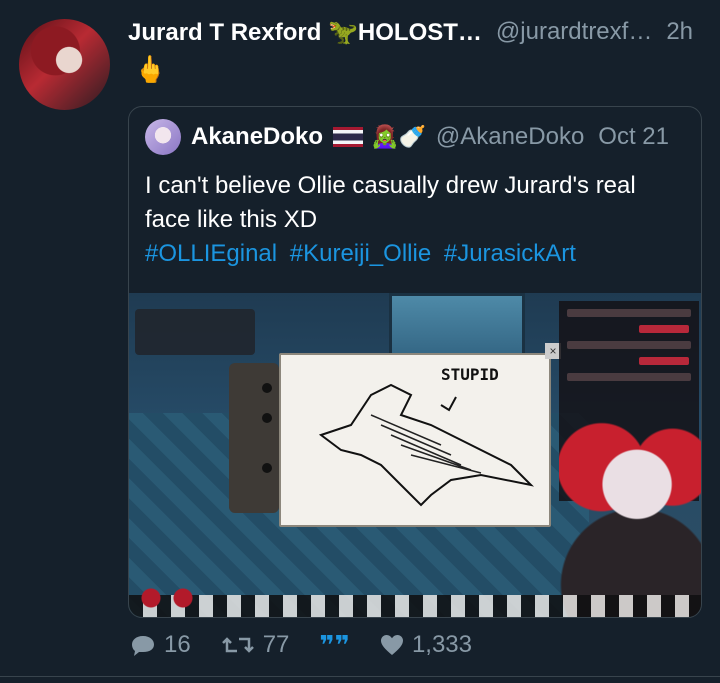 The width and height of the screenshot is (720, 683). I want to click on retweet-count: 77, so click(276, 644).